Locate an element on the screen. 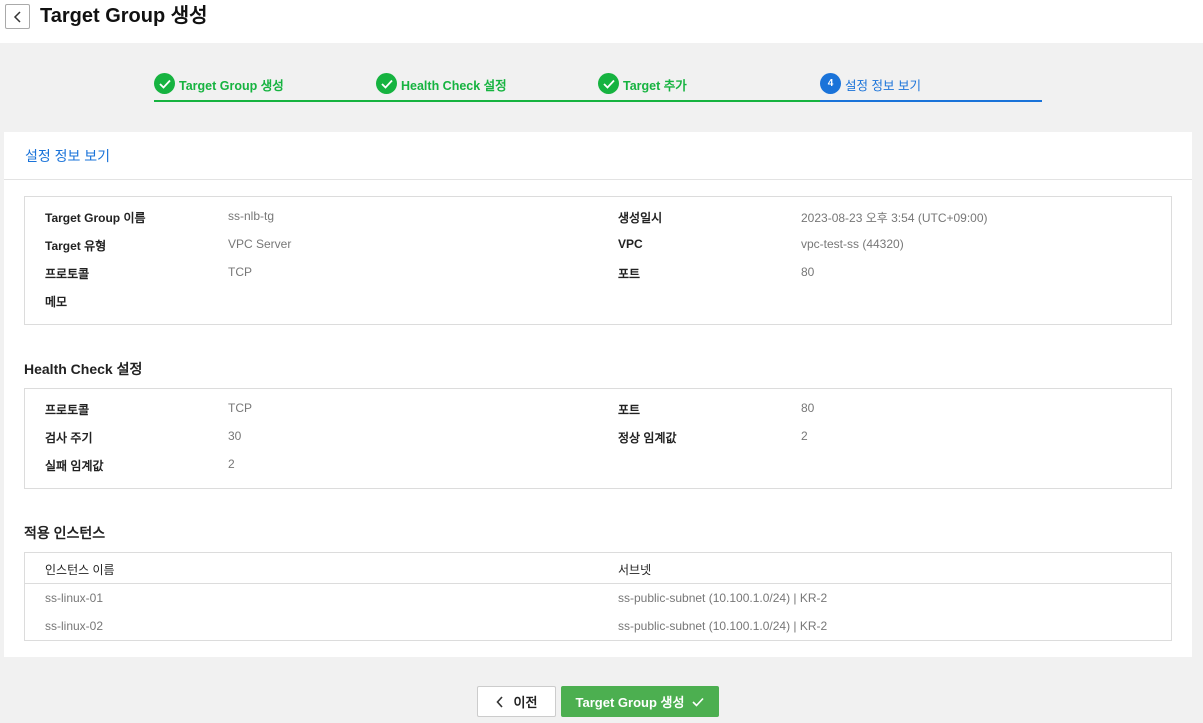 The height and width of the screenshot is (723, 1203). tg-name-value: ss-nlb-tg is located at coordinates (251, 216).